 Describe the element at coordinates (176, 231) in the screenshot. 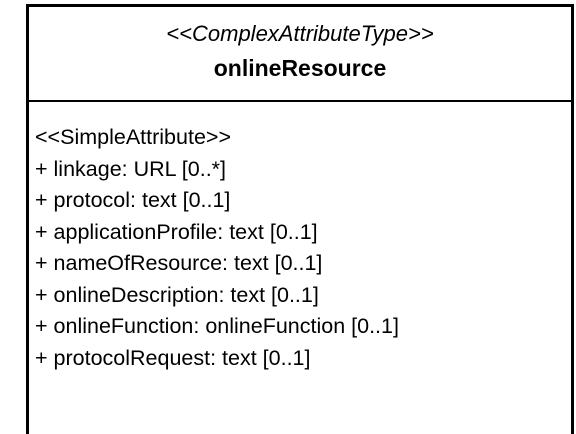

I see `attribute-application-profile: + applicationProfile: text [0..1]` at that location.